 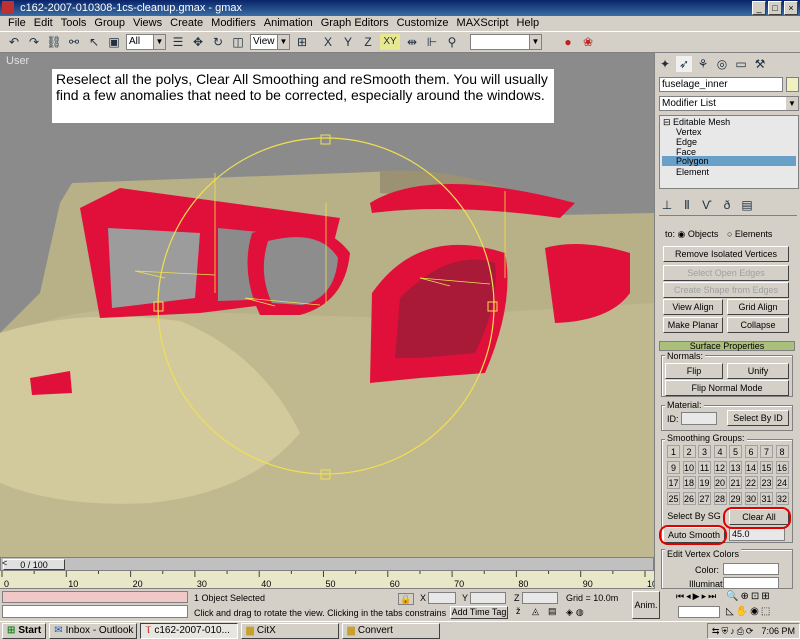 What do you see at coordinates (689, 498) in the screenshot?
I see `smoothing-group-26: 26` at bounding box center [689, 498].